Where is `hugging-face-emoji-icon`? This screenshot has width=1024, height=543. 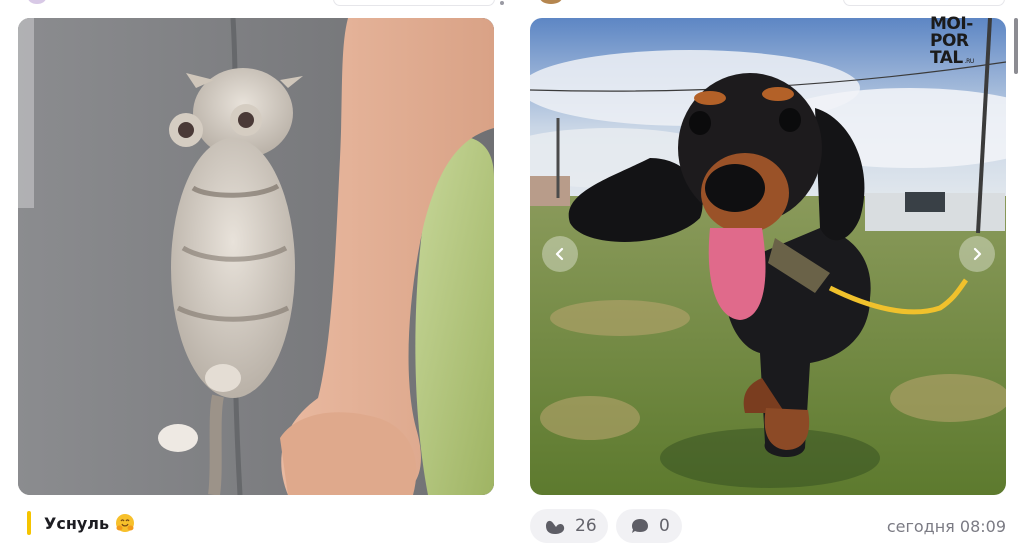
hugging-face-emoji-icon is located at coordinates (125, 523).